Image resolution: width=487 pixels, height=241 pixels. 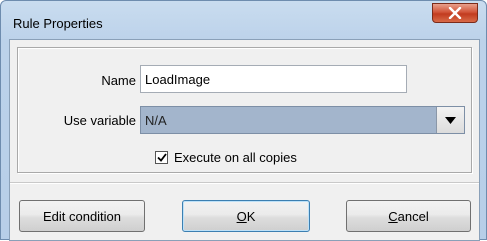 I want to click on check-icon, so click(x=161, y=157).